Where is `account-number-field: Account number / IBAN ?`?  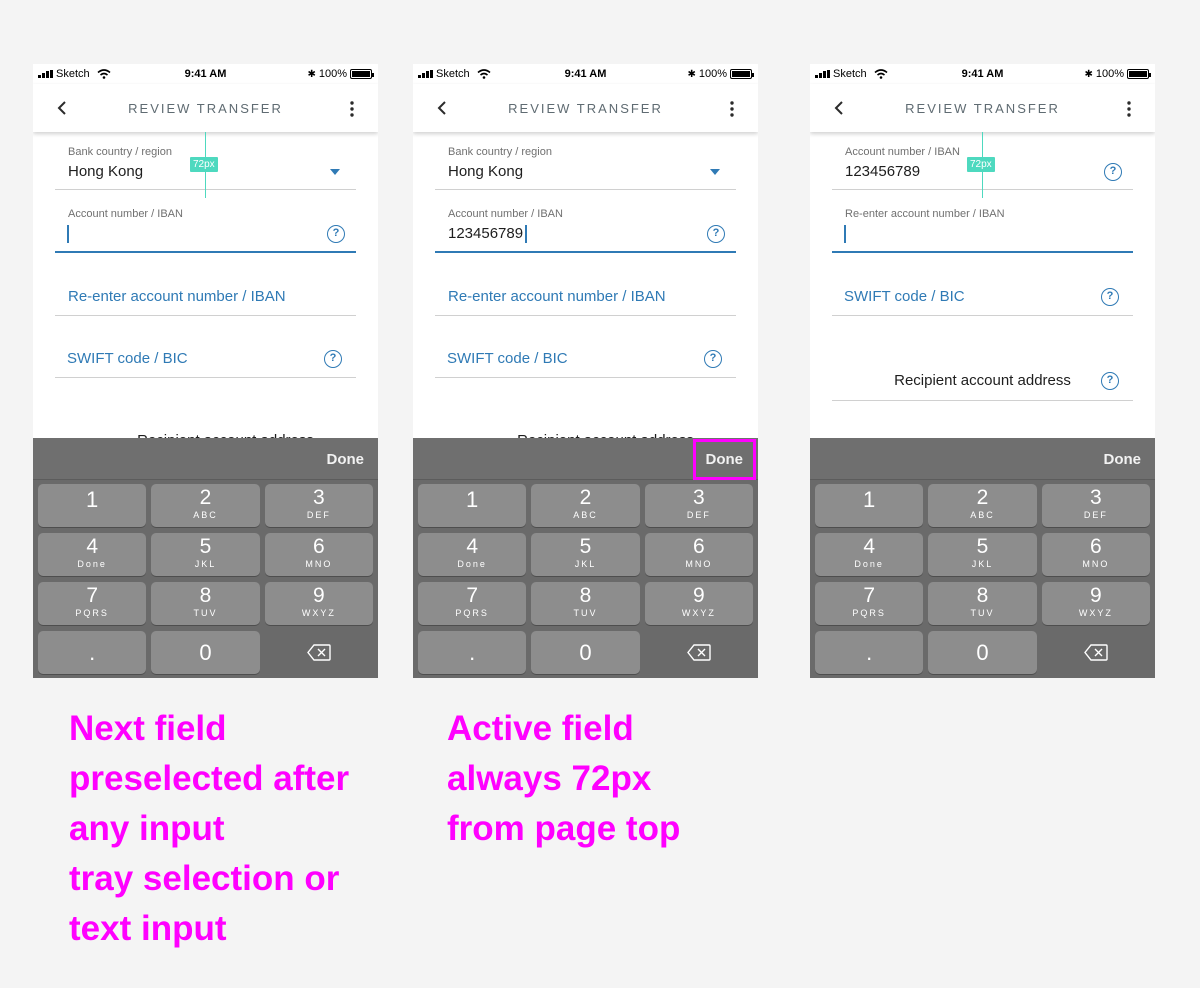 account-number-field: Account number / IBAN ? is located at coordinates (205, 226).